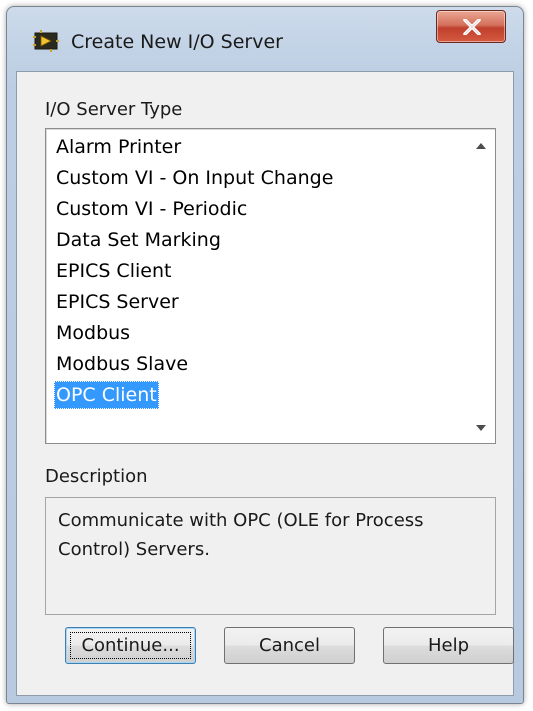  I want to click on list-item-epics-client: EPICS Client, so click(113, 271).